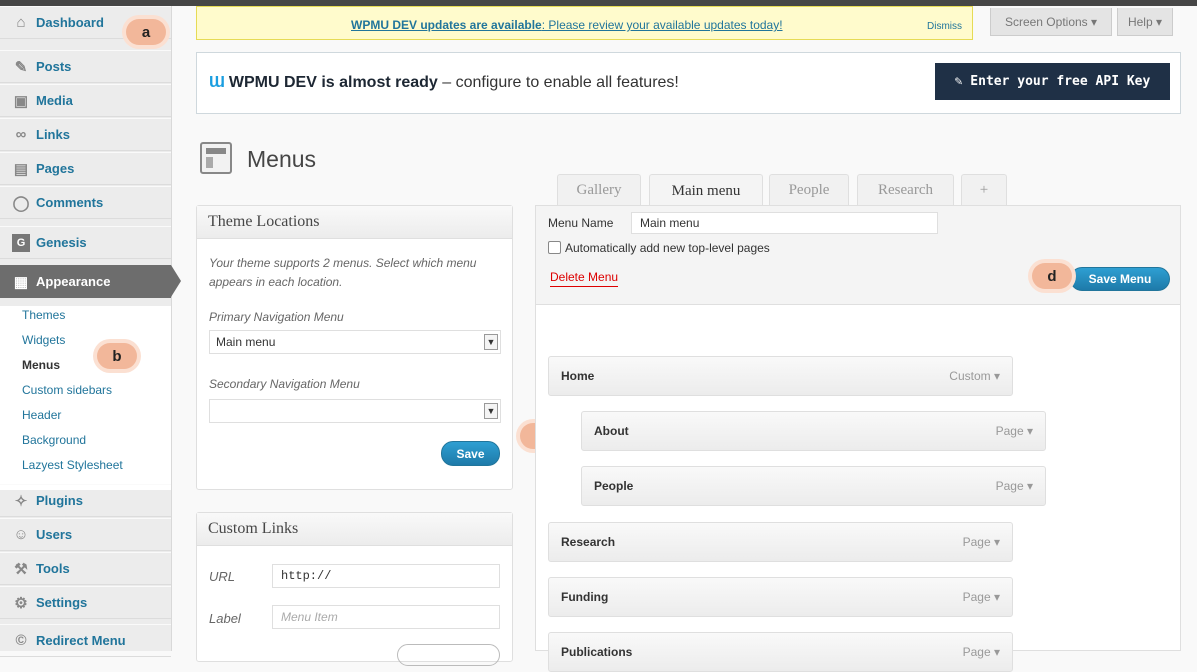  What do you see at coordinates (974, 376) in the screenshot?
I see `menu-item-type: Custom ▾` at bounding box center [974, 376].